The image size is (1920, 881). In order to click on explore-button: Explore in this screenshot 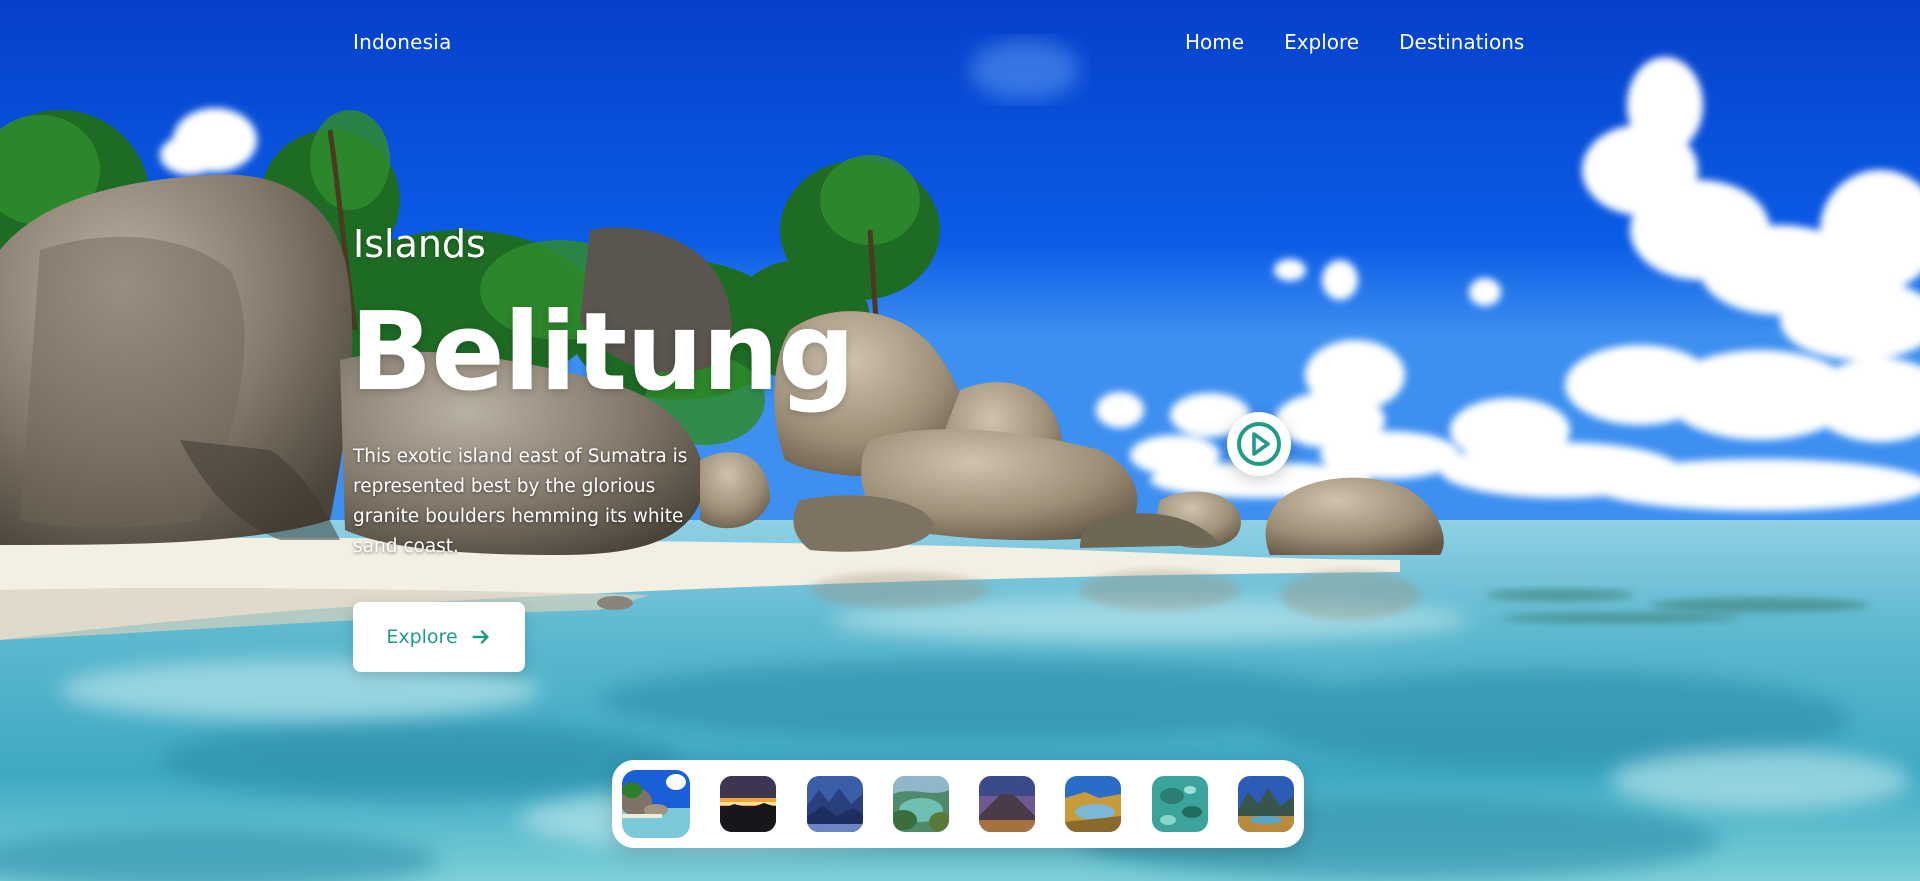, I will do `click(439, 637)`.